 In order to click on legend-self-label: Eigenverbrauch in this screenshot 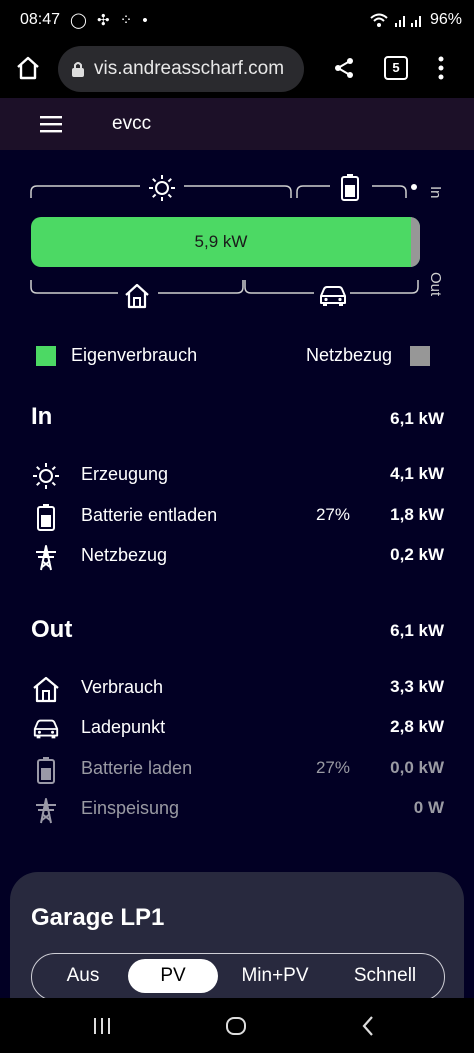, I will do `click(134, 355)`.